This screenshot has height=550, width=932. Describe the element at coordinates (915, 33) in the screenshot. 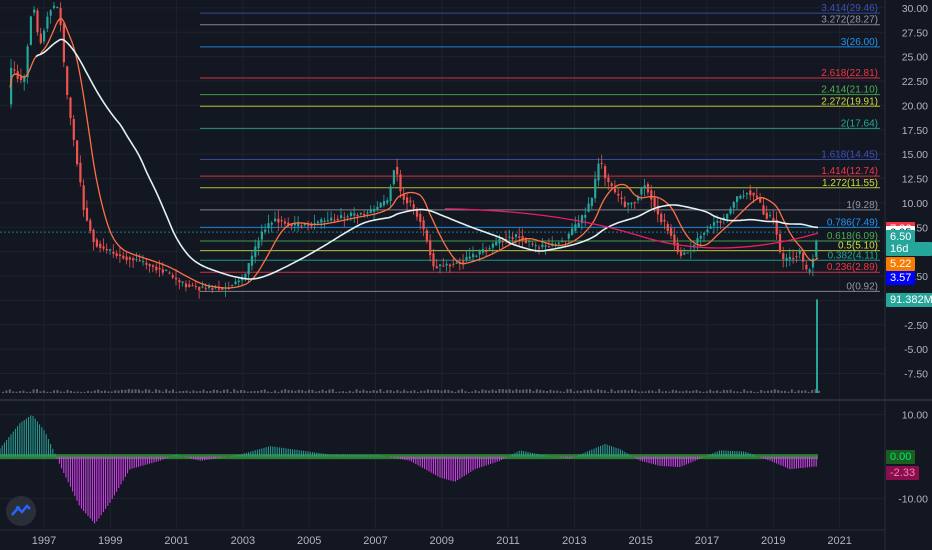

I see `price-tick-label: 27.50` at that location.